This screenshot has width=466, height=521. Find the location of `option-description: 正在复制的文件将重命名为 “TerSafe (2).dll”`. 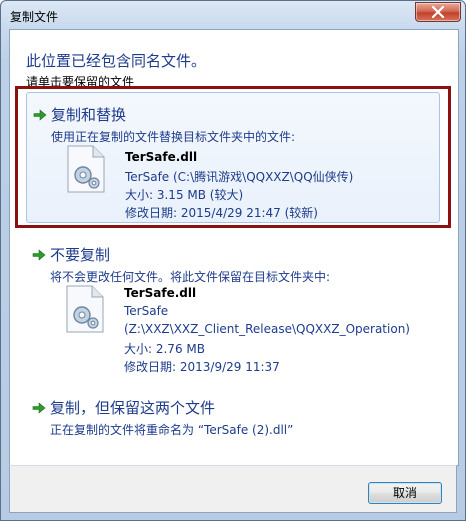

option-description: 正在复制的文件将重命名为 “TerSafe (2).dll” is located at coordinates (172, 430).